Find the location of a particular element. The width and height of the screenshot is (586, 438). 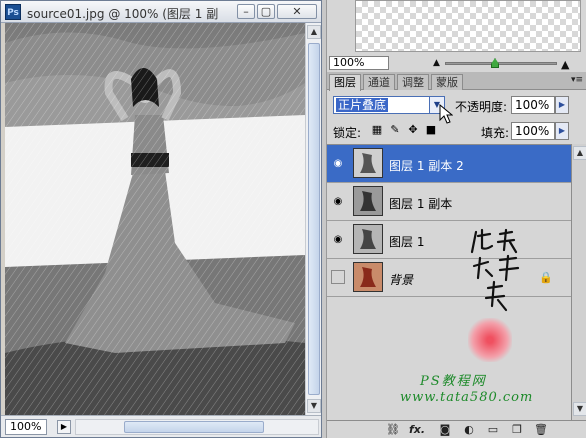

fx-icon: fx. is located at coordinates (417, 430).